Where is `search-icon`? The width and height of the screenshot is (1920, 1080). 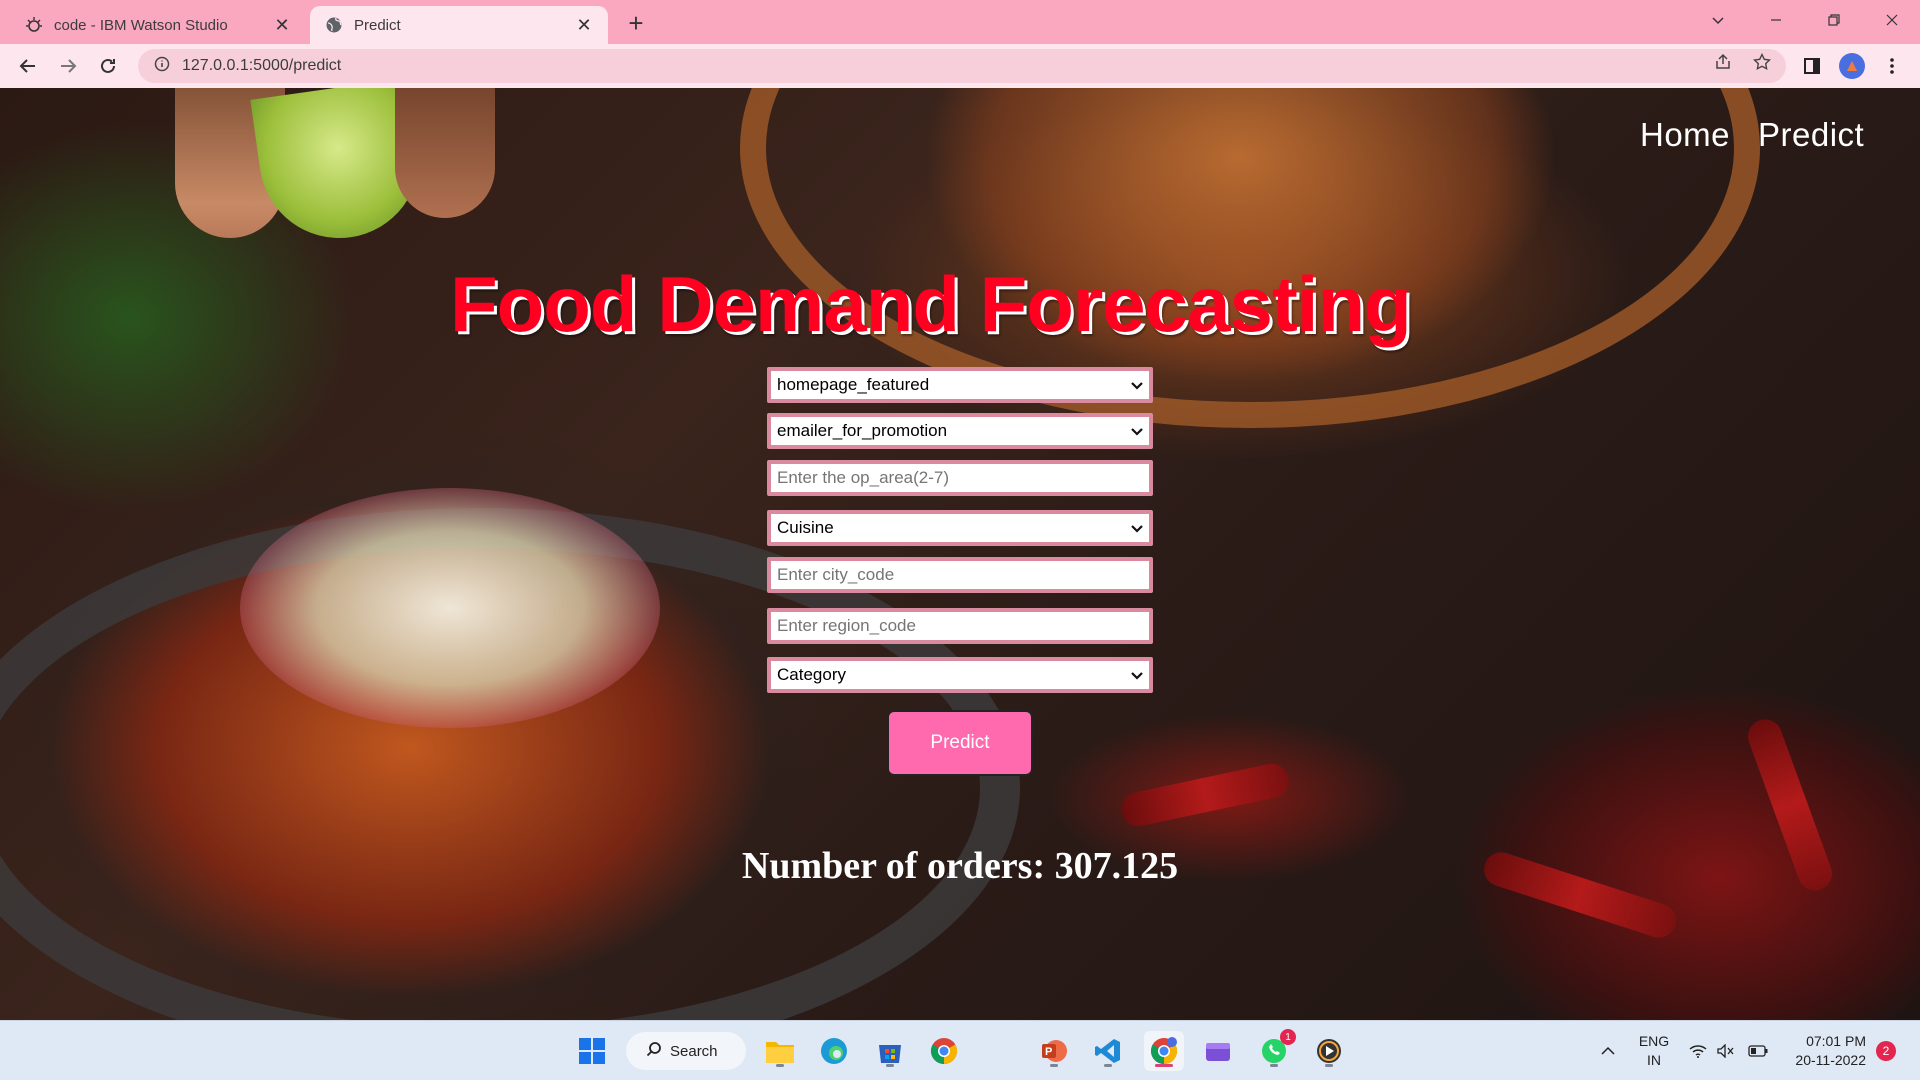
search-icon is located at coordinates (654, 1051).